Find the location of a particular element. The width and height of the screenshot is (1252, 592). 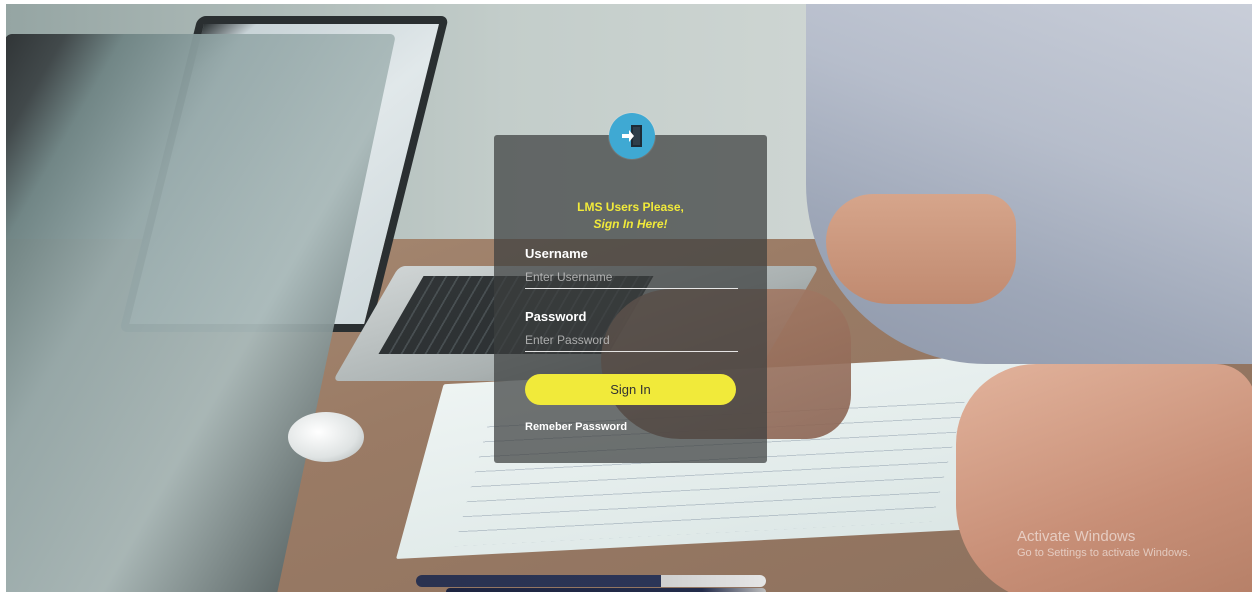

password-input is located at coordinates (631, 340).